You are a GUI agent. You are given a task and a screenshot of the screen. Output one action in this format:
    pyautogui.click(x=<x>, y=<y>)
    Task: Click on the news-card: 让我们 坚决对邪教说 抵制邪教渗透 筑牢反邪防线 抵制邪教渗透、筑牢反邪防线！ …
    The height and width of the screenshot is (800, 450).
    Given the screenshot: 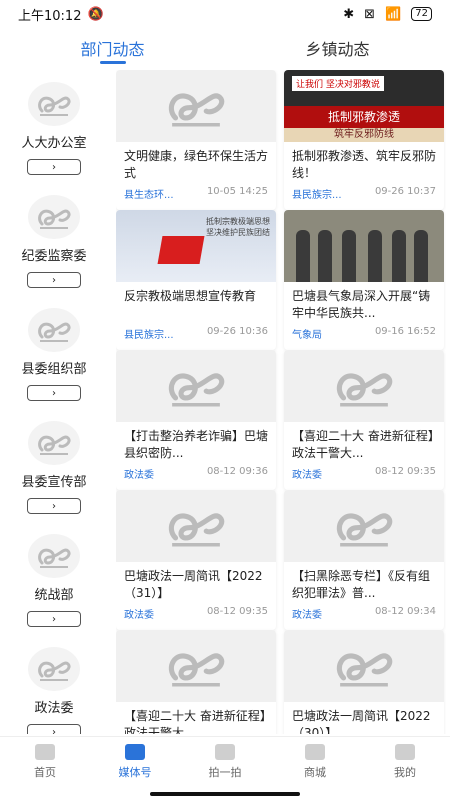 What is the action you would take?
    pyautogui.click(x=364, y=140)
    